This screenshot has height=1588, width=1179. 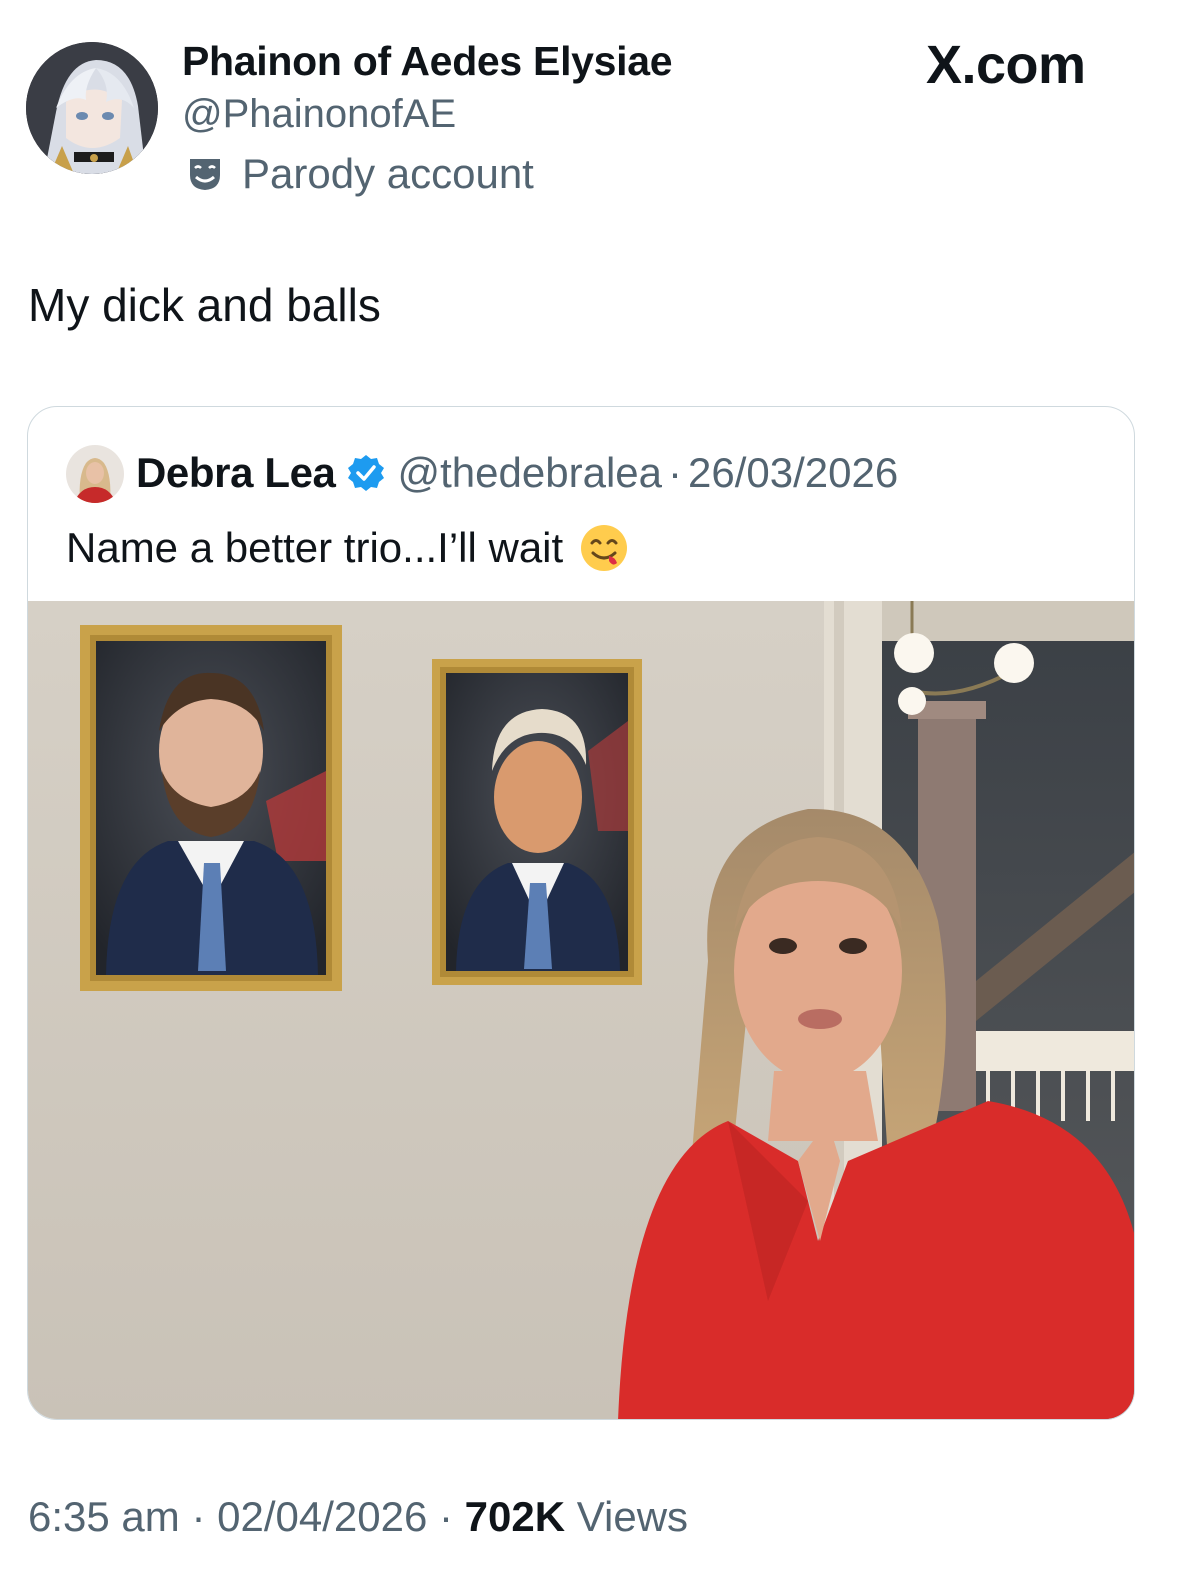 What do you see at coordinates (604, 548) in the screenshot?
I see `face-savoring-food-emoji` at bounding box center [604, 548].